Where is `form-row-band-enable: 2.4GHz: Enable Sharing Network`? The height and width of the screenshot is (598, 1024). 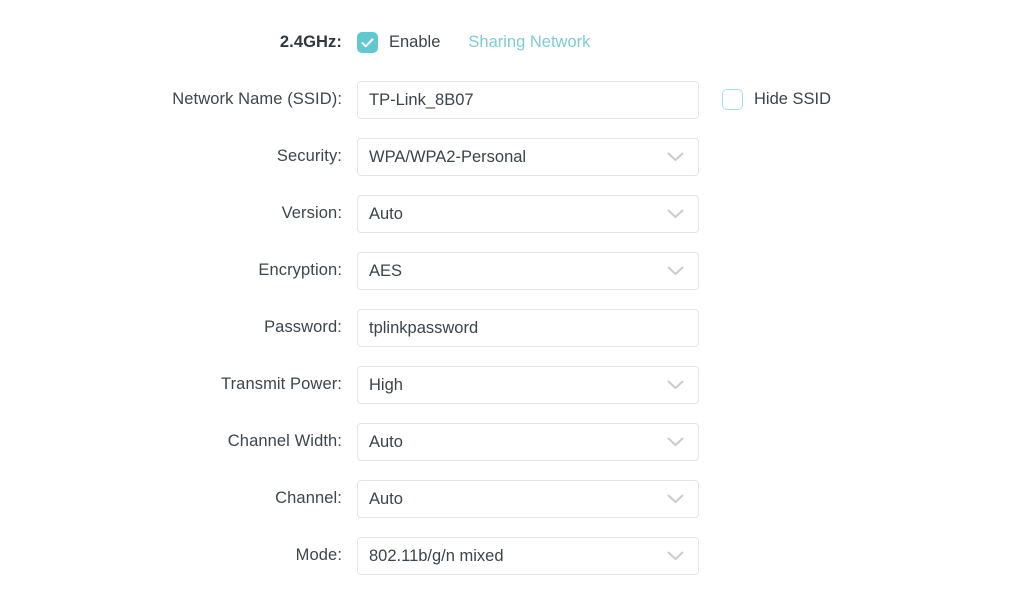
form-row-band-enable: 2.4GHz: Enable Sharing Network is located at coordinates (512, 42).